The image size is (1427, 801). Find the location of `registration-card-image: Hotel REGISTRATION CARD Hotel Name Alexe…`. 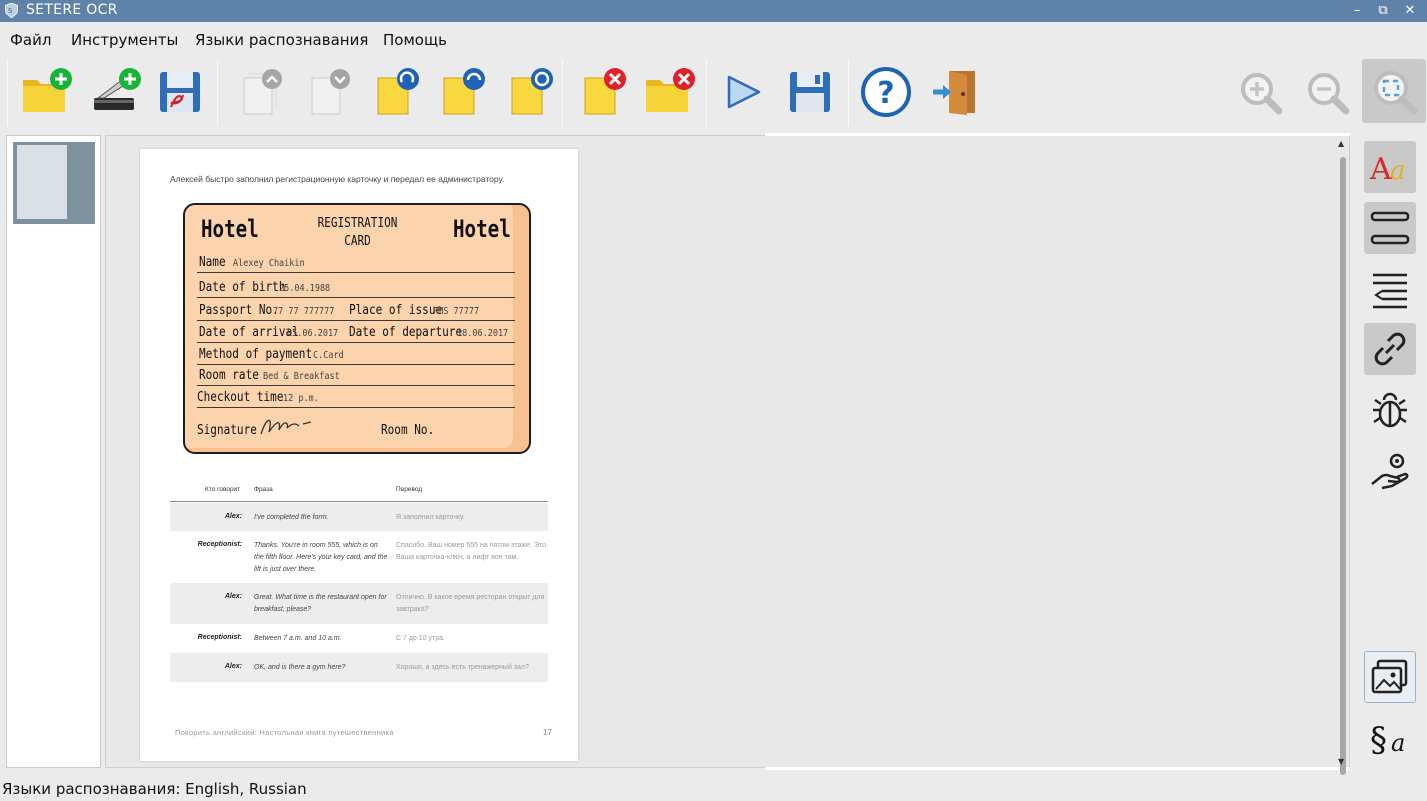

registration-card-image: Hotel REGISTRATION CARD Hotel Name Alexe… is located at coordinates (357, 328).